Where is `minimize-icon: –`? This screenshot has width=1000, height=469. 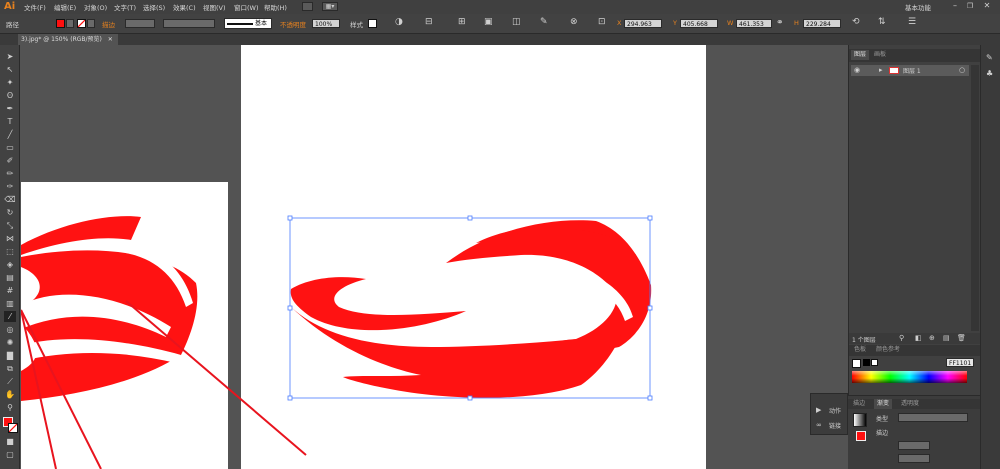 minimize-icon: – is located at coordinates (955, 6).